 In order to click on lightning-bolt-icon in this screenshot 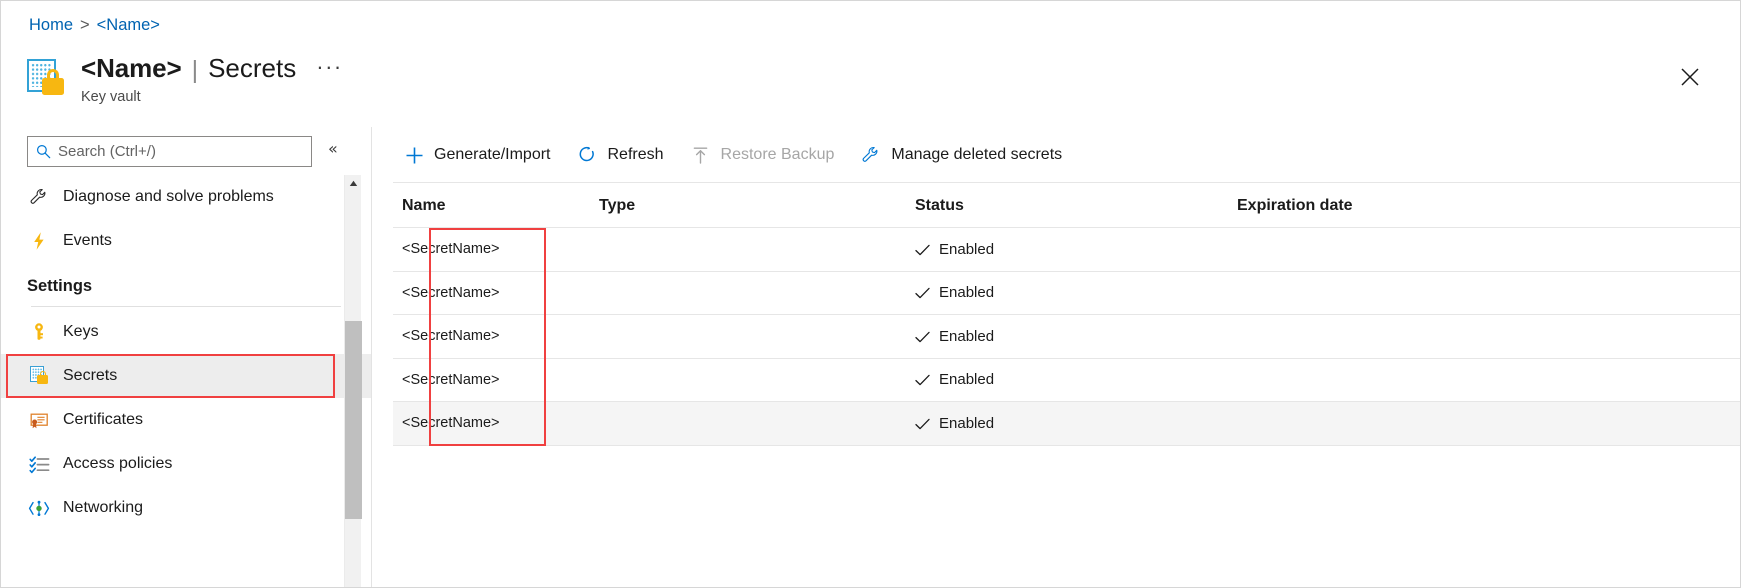, I will do `click(39, 241)`.